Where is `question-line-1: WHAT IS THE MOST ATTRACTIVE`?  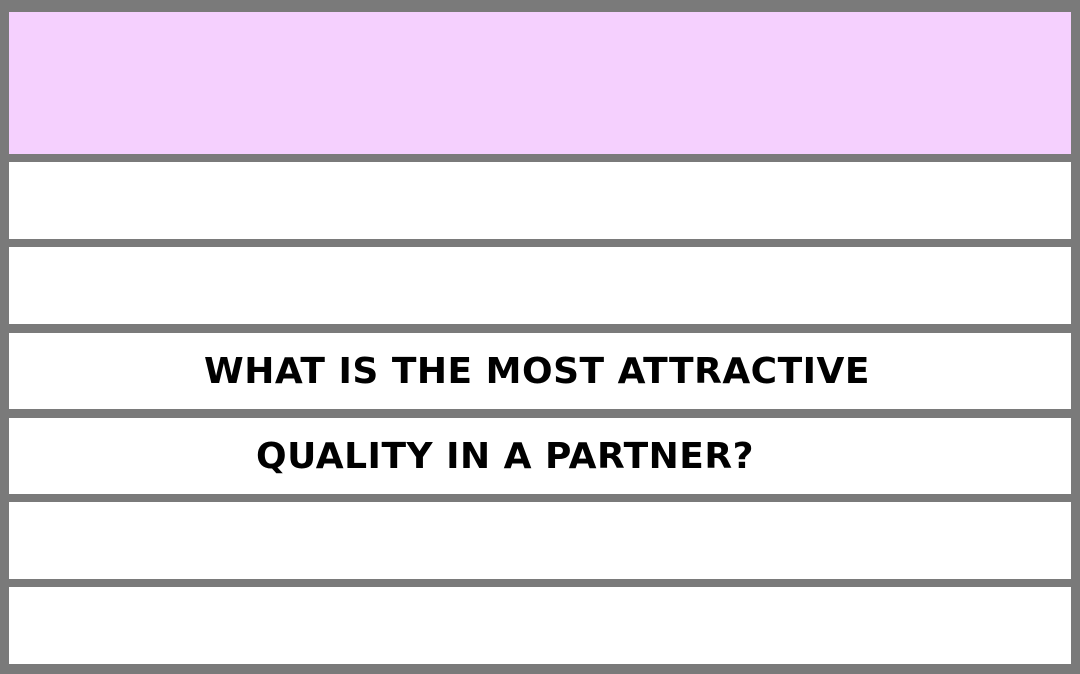 question-line-1: WHAT IS THE MOST ATTRACTIVE is located at coordinates (537, 371).